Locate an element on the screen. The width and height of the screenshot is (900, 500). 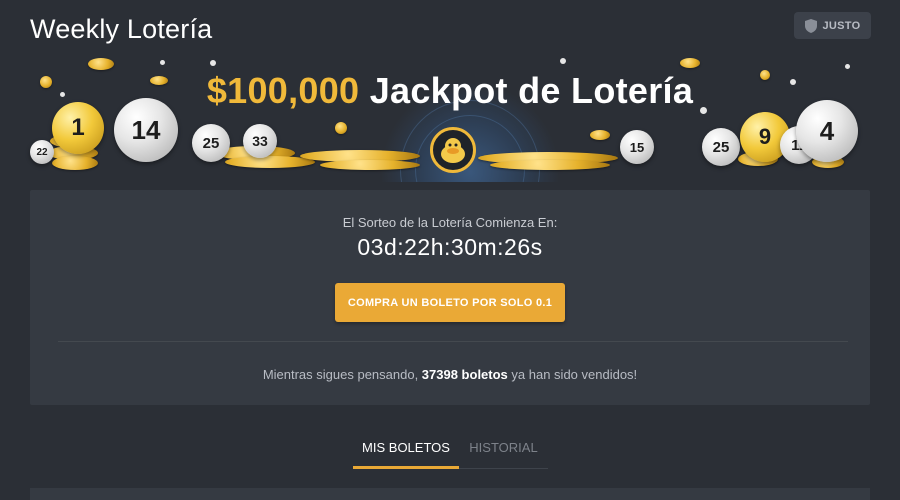
fair-label: JUSTO is located at coordinates (841, 25).